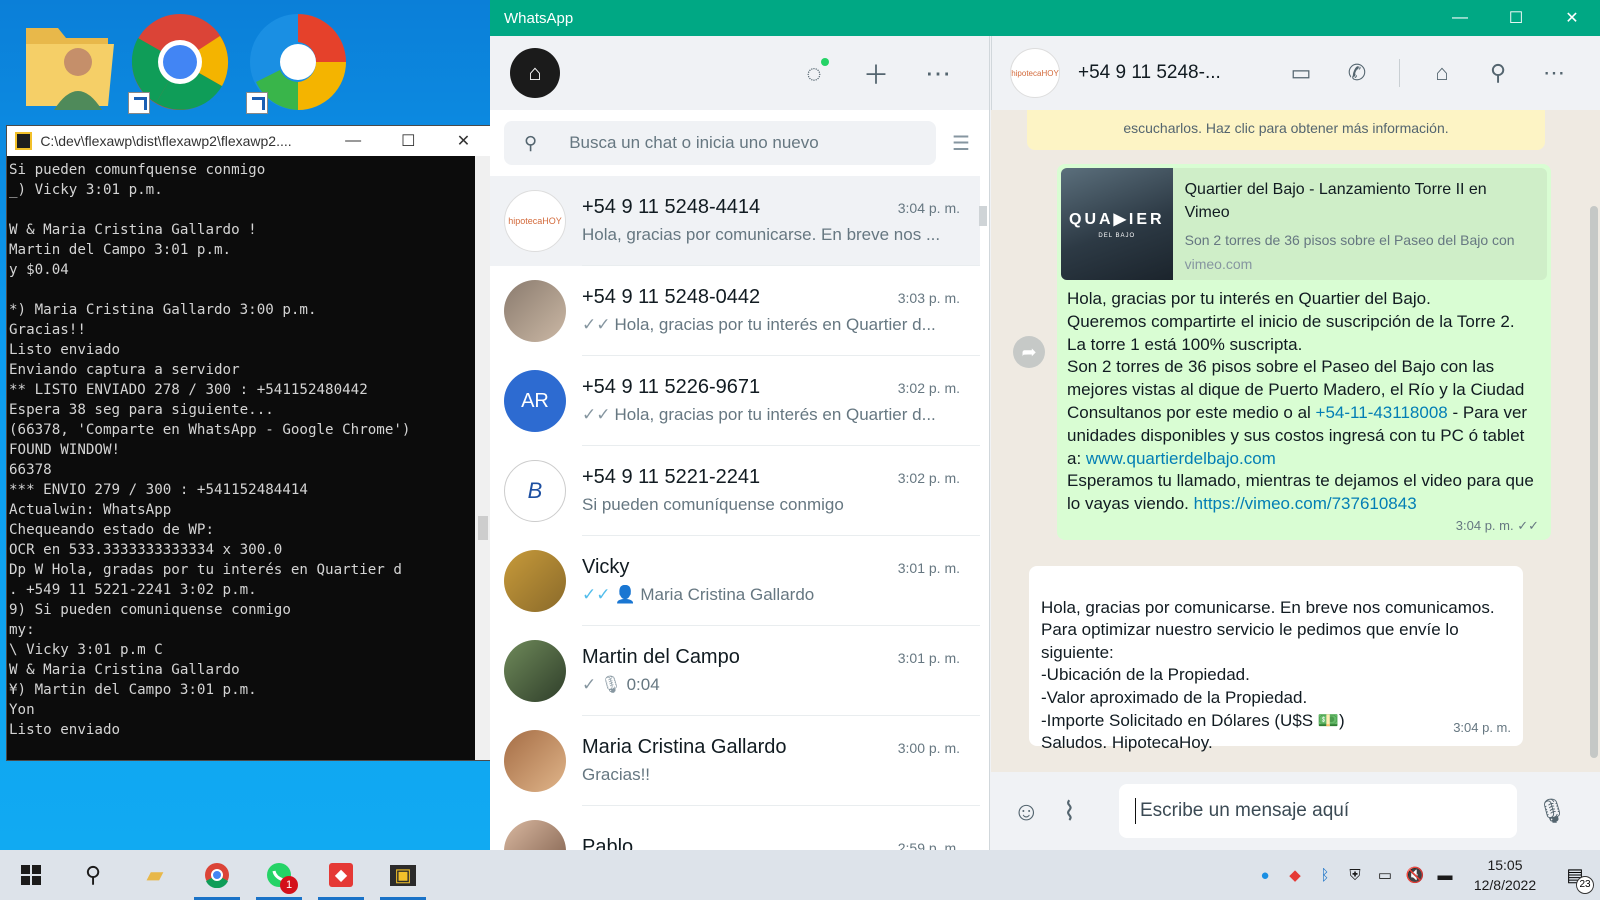 The image size is (1600, 900). Describe the element at coordinates (1385, 875) in the screenshot. I see `network-icon: ▭` at that location.